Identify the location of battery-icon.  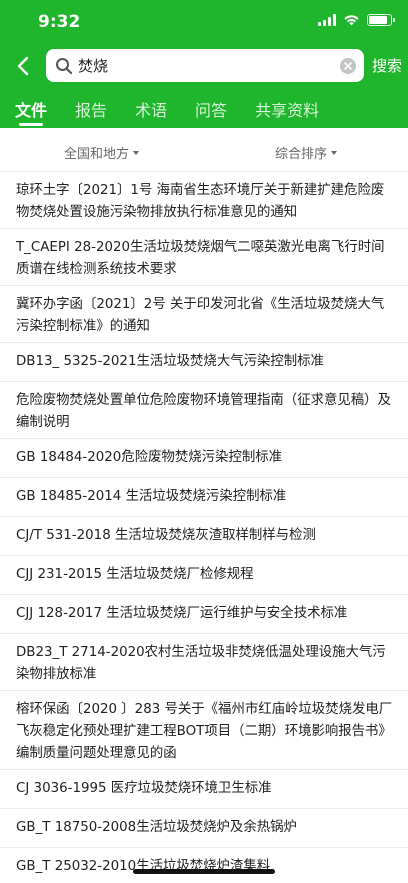
(381, 20).